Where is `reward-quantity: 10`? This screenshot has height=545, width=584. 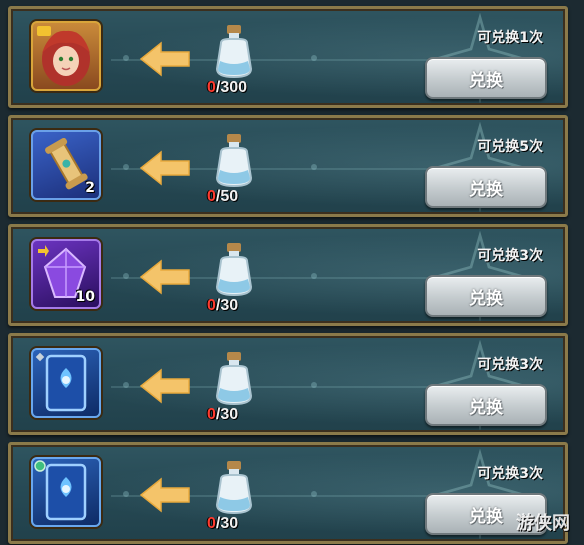 reward-quantity: 10 is located at coordinates (85, 297).